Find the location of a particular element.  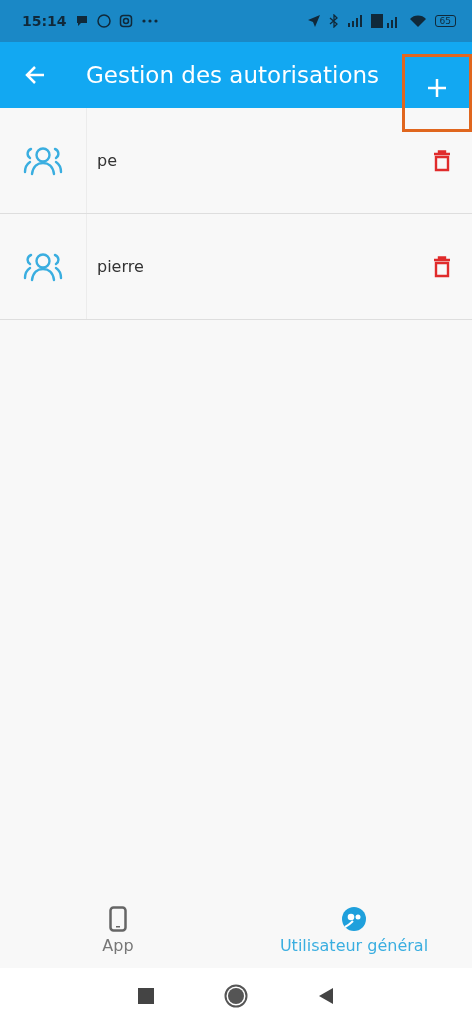

more-icon is located at coordinates (149, 21).